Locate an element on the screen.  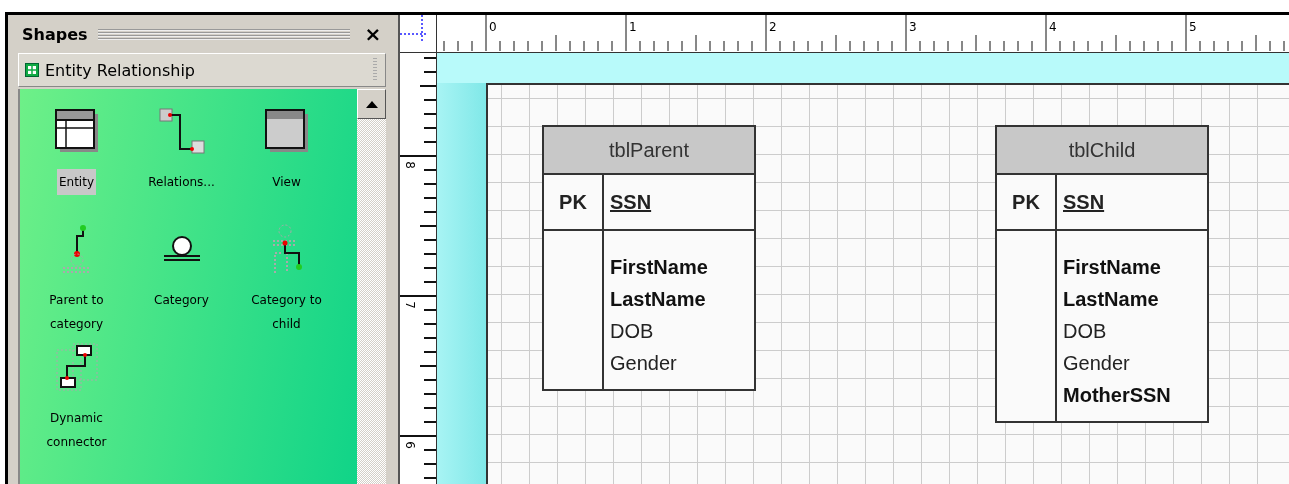
ruler-label: 4 is located at coordinates (1053, 27).